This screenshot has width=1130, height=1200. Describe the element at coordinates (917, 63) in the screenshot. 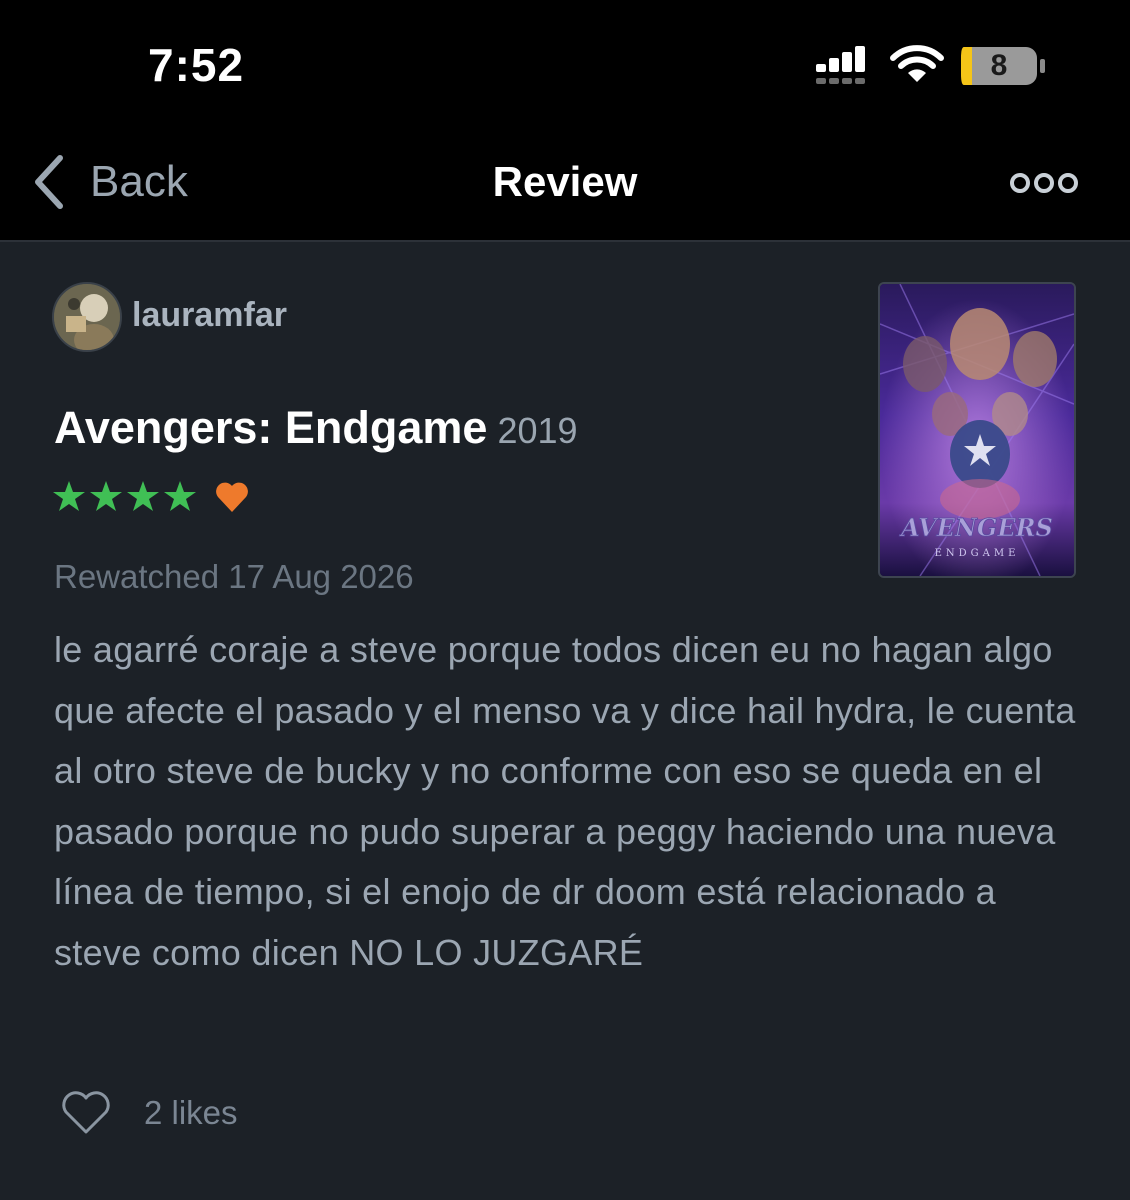

I see `wifi-icon` at that location.